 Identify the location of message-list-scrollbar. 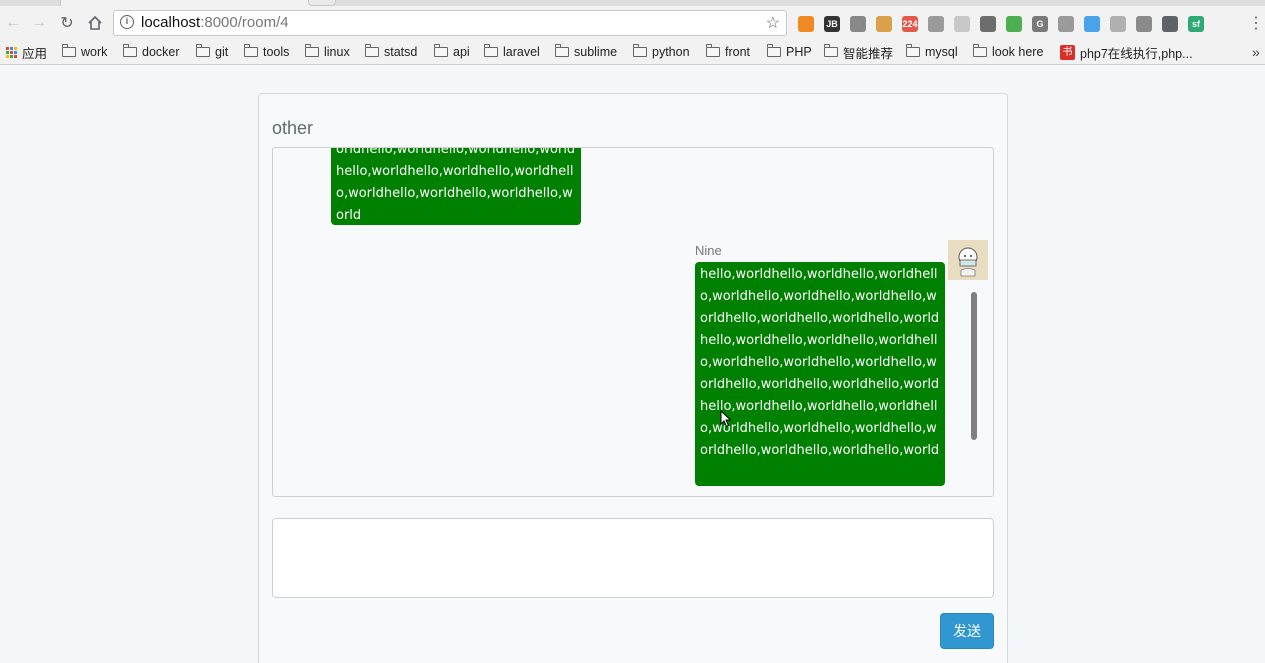
(987, 322).